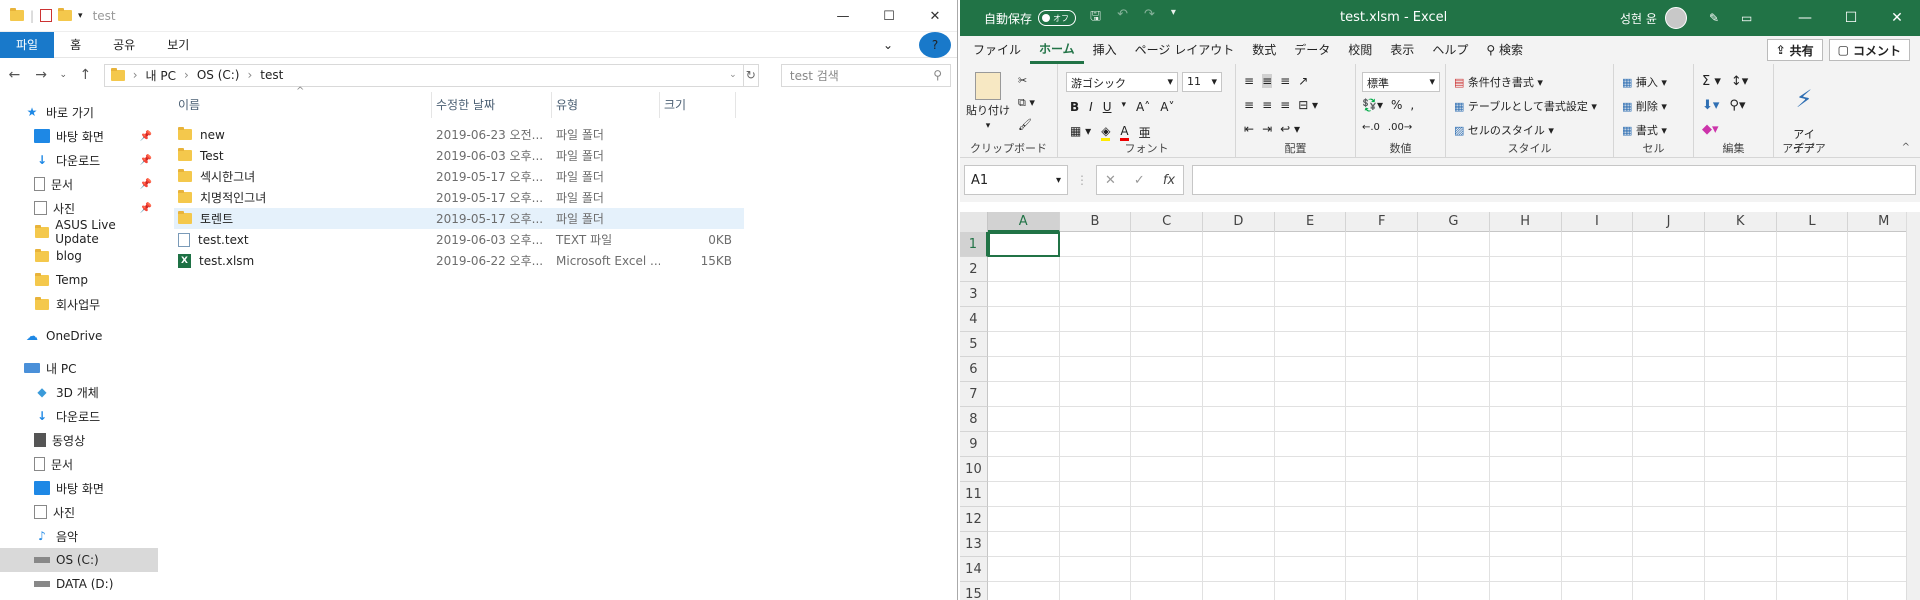 This screenshot has width=1920, height=600. What do you see at coordinates (935, 44) in the screenshot?
I see `help-icon: ?` at bounding box center [935, 44].